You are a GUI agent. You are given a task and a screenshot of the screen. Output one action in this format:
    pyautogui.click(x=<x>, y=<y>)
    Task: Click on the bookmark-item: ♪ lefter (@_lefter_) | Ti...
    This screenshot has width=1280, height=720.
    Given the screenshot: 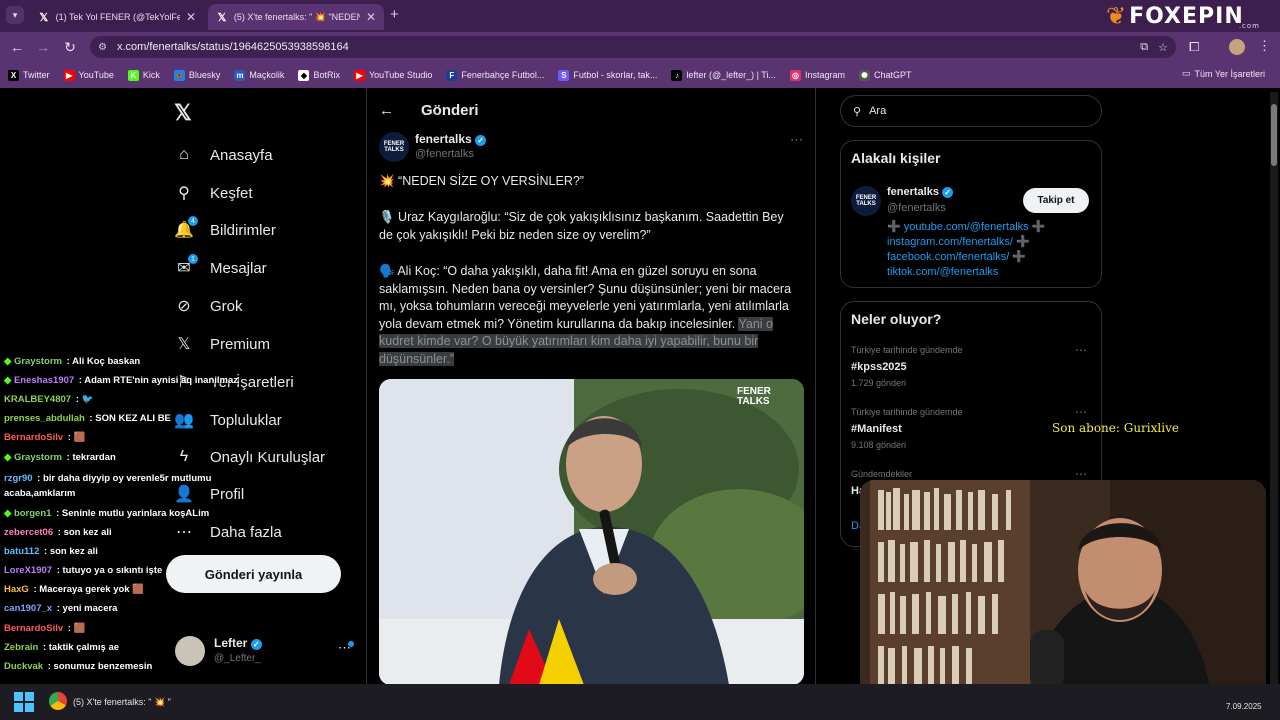 What is the action you would take?
    pyautogui.click(x=723, y=75)
    